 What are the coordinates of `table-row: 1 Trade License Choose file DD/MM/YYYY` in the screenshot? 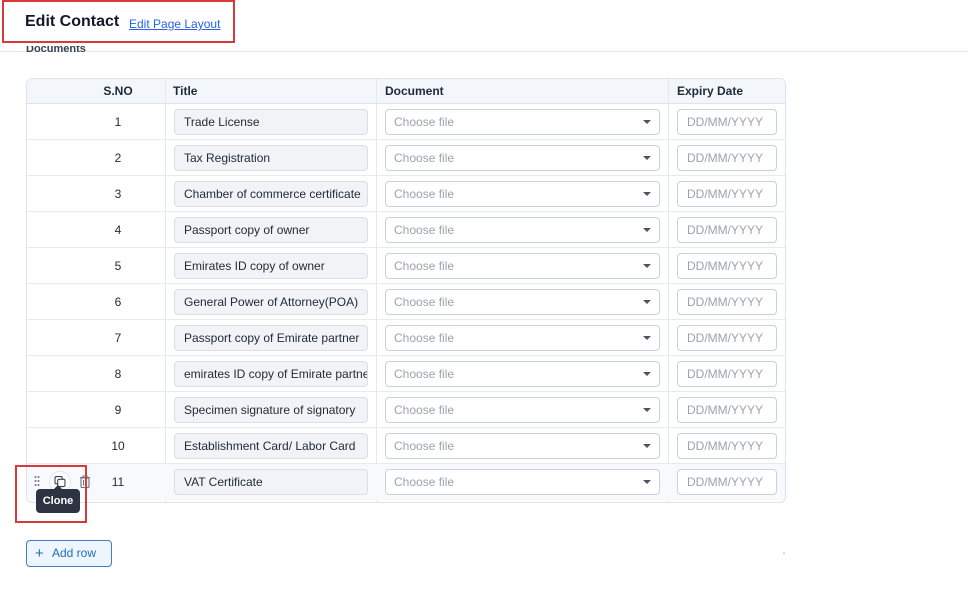 It's located at (406, 122).